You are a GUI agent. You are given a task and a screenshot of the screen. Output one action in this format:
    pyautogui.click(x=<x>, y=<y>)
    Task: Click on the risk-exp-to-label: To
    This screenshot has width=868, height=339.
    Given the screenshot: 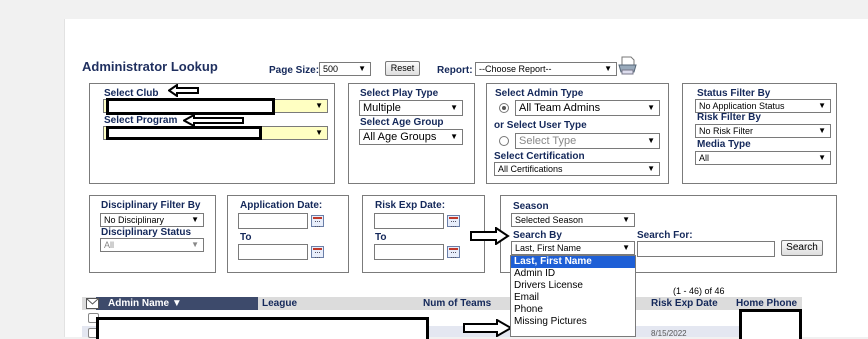 What is the action you would take?
    pyautogui.click(x=381, y=237)
    